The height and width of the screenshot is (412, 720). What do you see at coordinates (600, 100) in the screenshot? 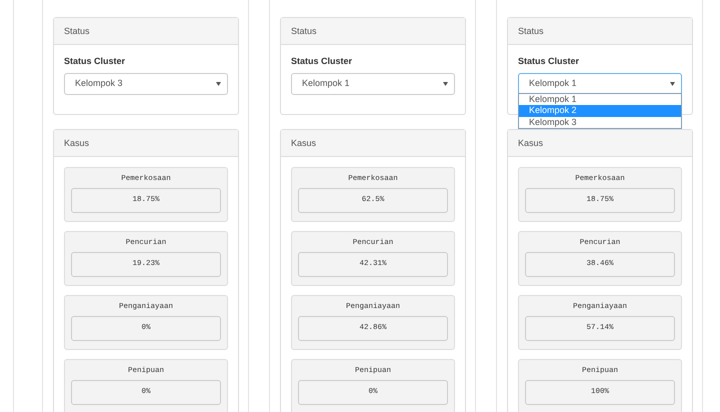
I see `dropdown-option: Kelompok 1` at bounding box center [600, 100].